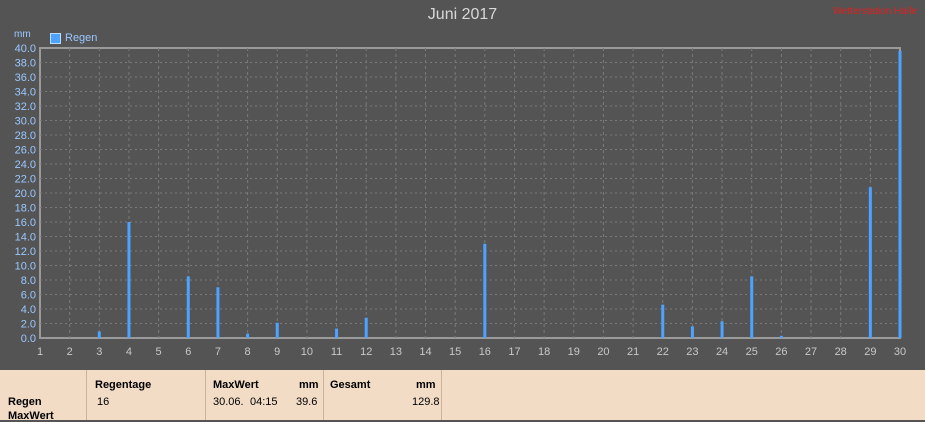 The height and width of the screenshot is (422, 925). Describe the element at coordinates (25, 151) in the screenshot. I see `y-tick-label: 26.0` at that location.